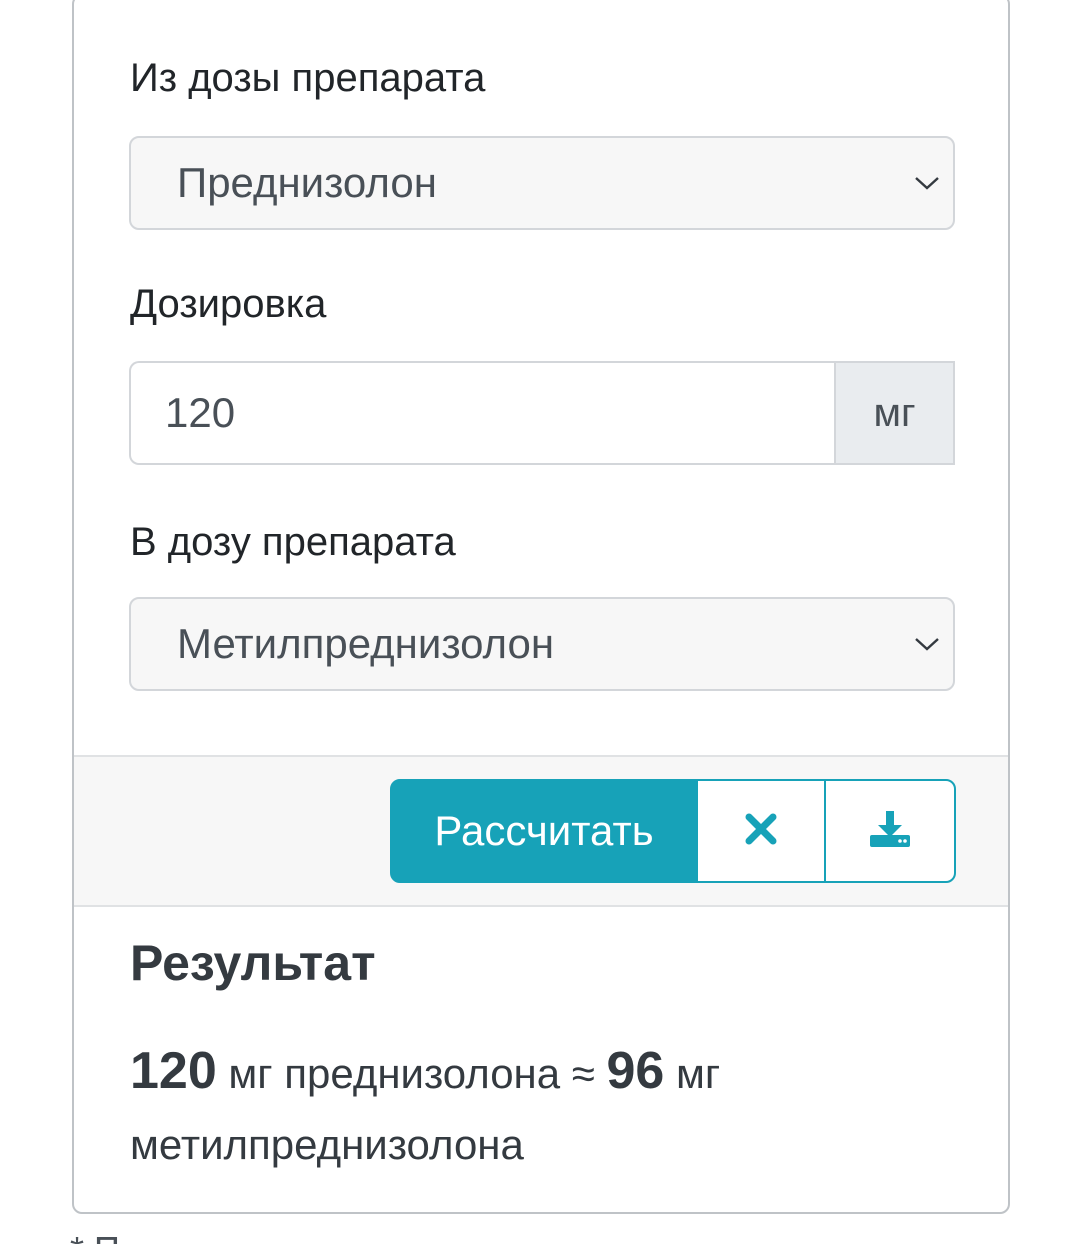 The height and width of the screenshot is (1244, 1080). Describe the element at coordinates (95, 1238) in the screenshot. I see `footnote: * П` at that location.